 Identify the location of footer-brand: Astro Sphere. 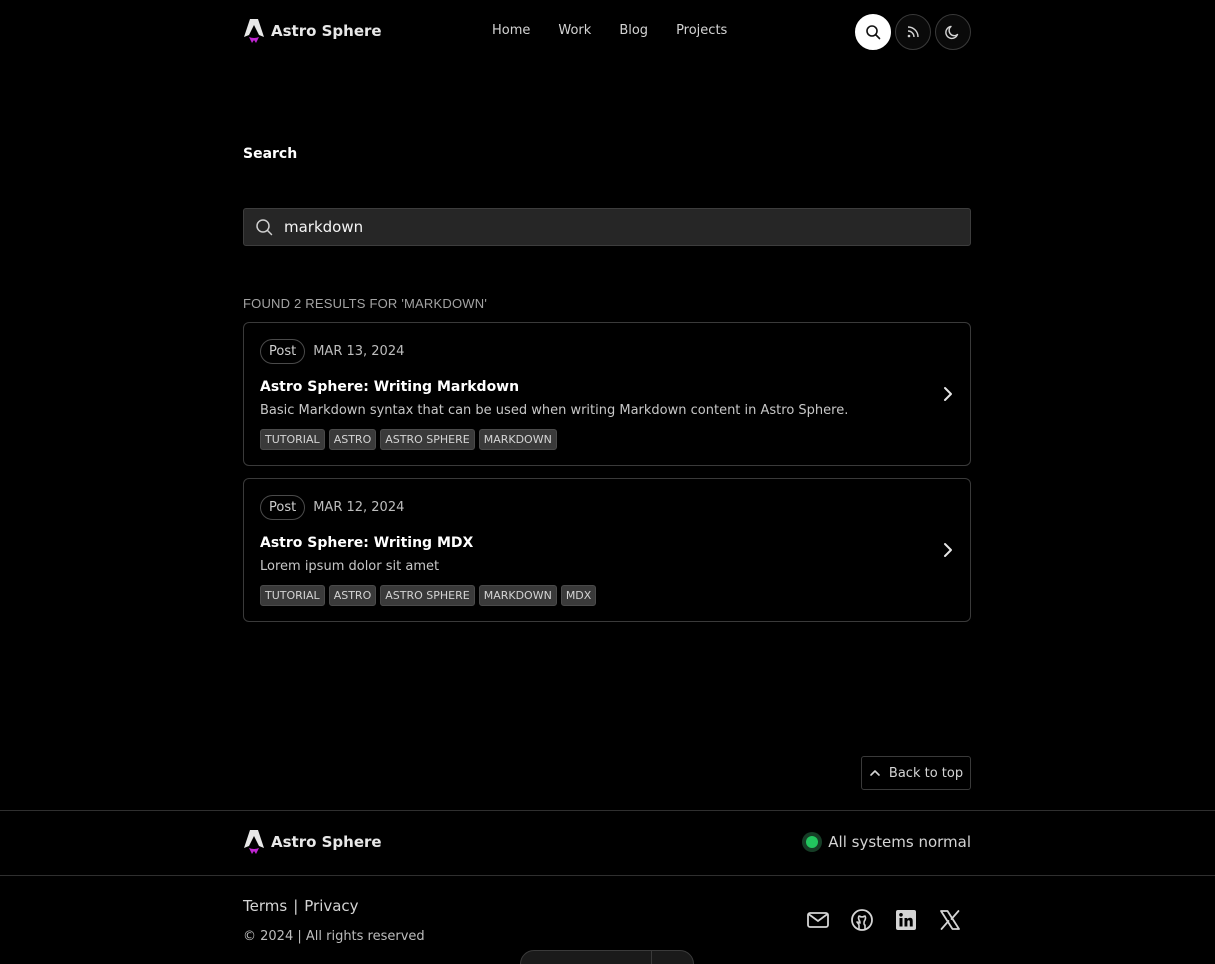
(312, 842).